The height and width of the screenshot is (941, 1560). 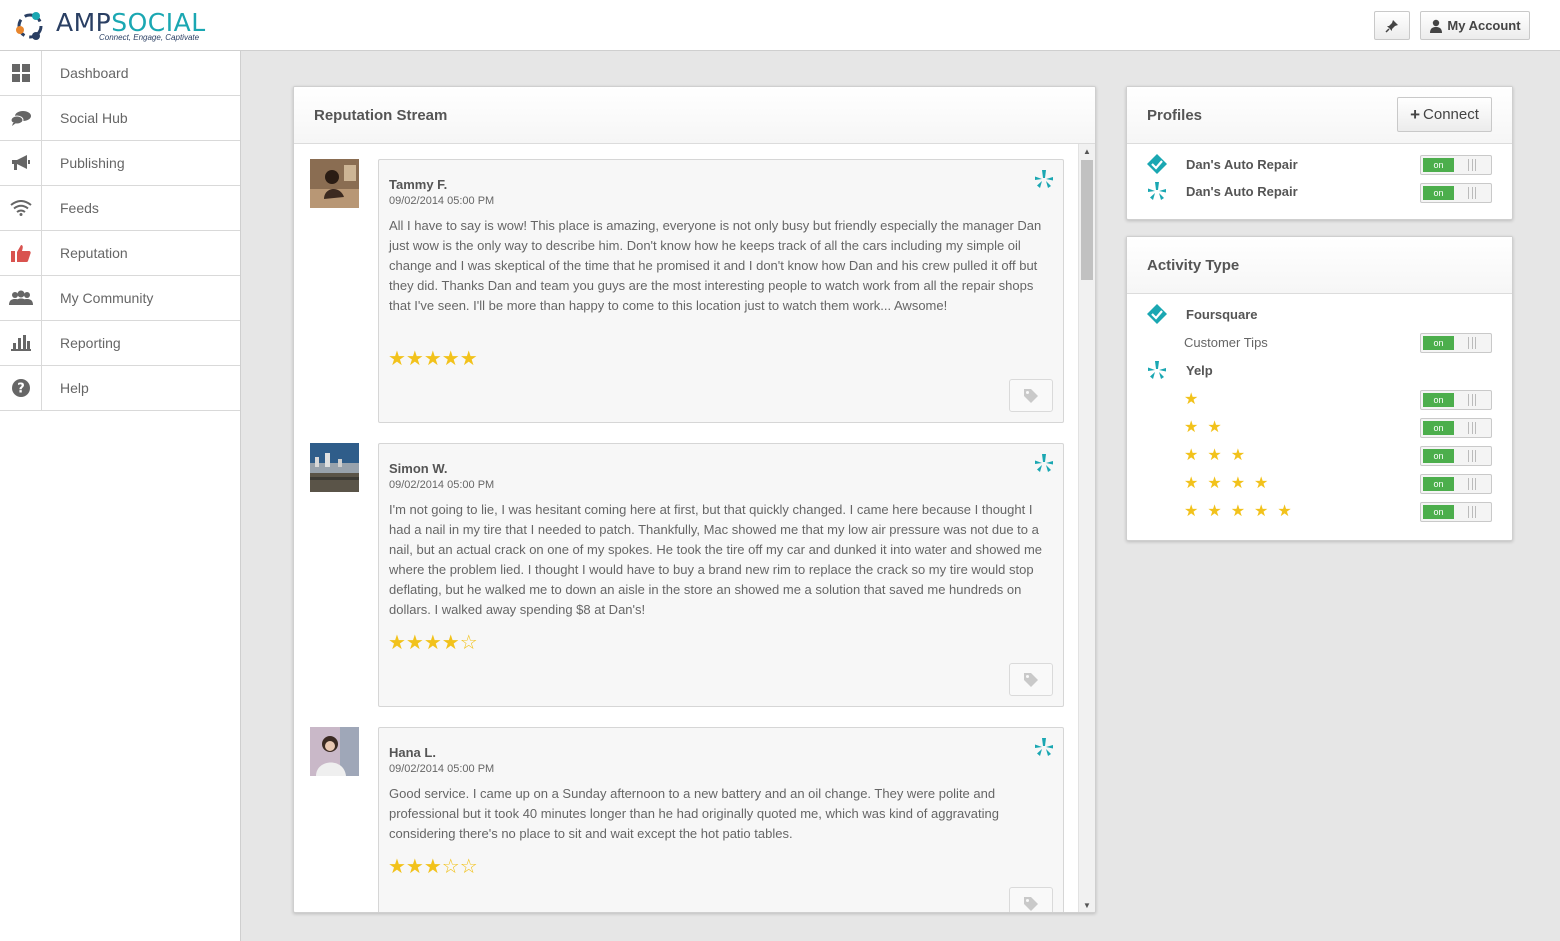 What do you see at coordinates (1456, 343) in the screenshot?
I see `customer-tips-toggle: on` at bounding box center [1456, 343].